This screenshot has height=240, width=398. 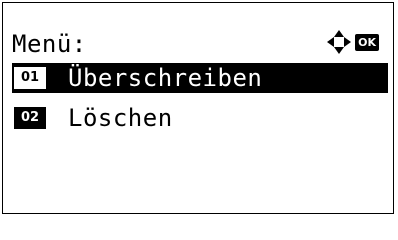 What do you see at coordinates (30, 118) in the screenshot?
I see `menu-item-number: 02` at bounding box center [30, 118].